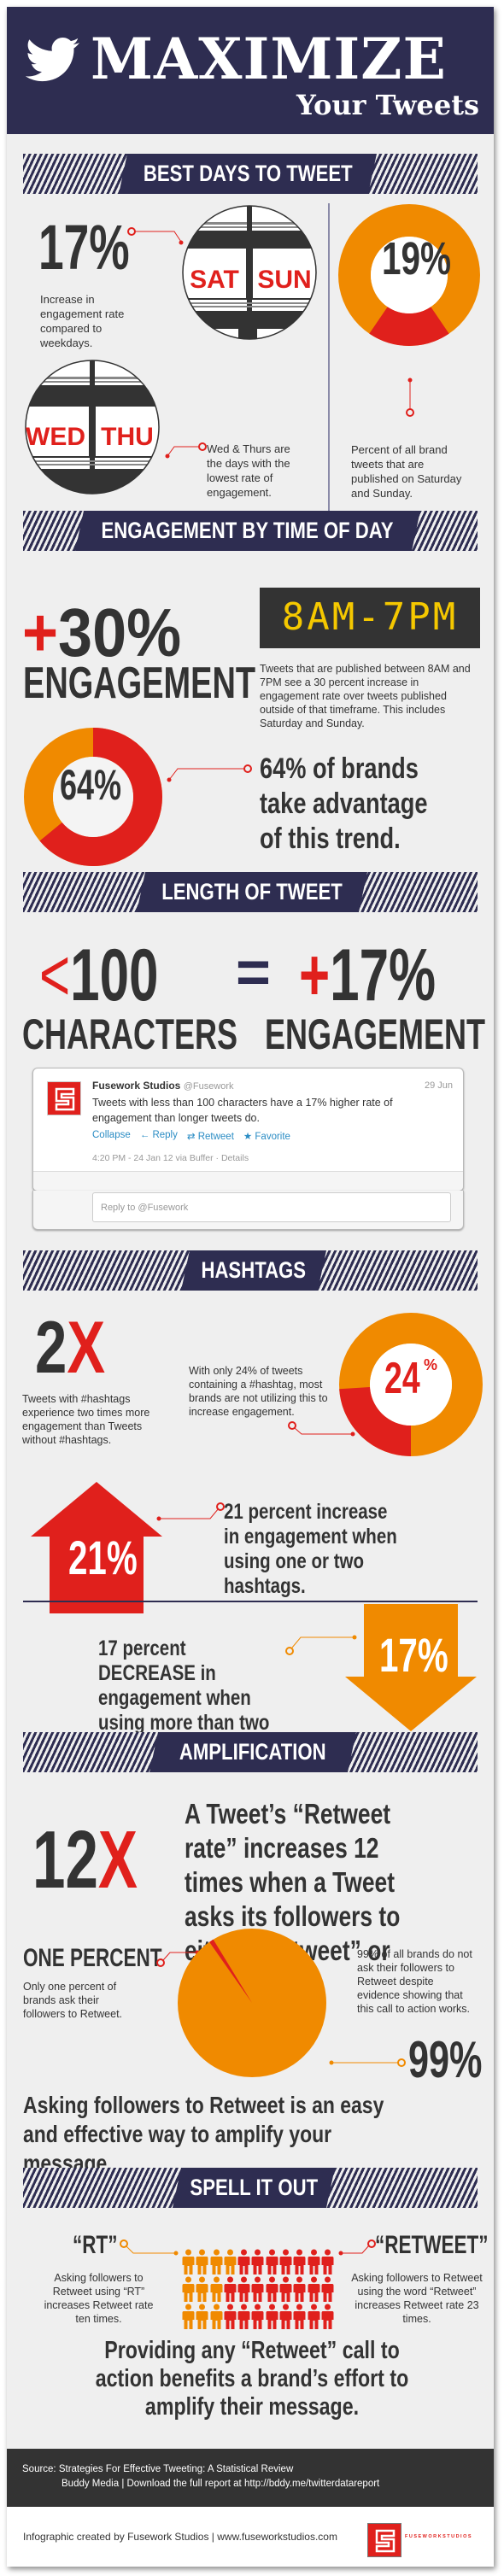 The width and height of the screenshot is (504, 2576). What do you see at coordinates (284, 280) in the screenshot?
I see `day-sun: SUN` at bounding box center [284, 280].